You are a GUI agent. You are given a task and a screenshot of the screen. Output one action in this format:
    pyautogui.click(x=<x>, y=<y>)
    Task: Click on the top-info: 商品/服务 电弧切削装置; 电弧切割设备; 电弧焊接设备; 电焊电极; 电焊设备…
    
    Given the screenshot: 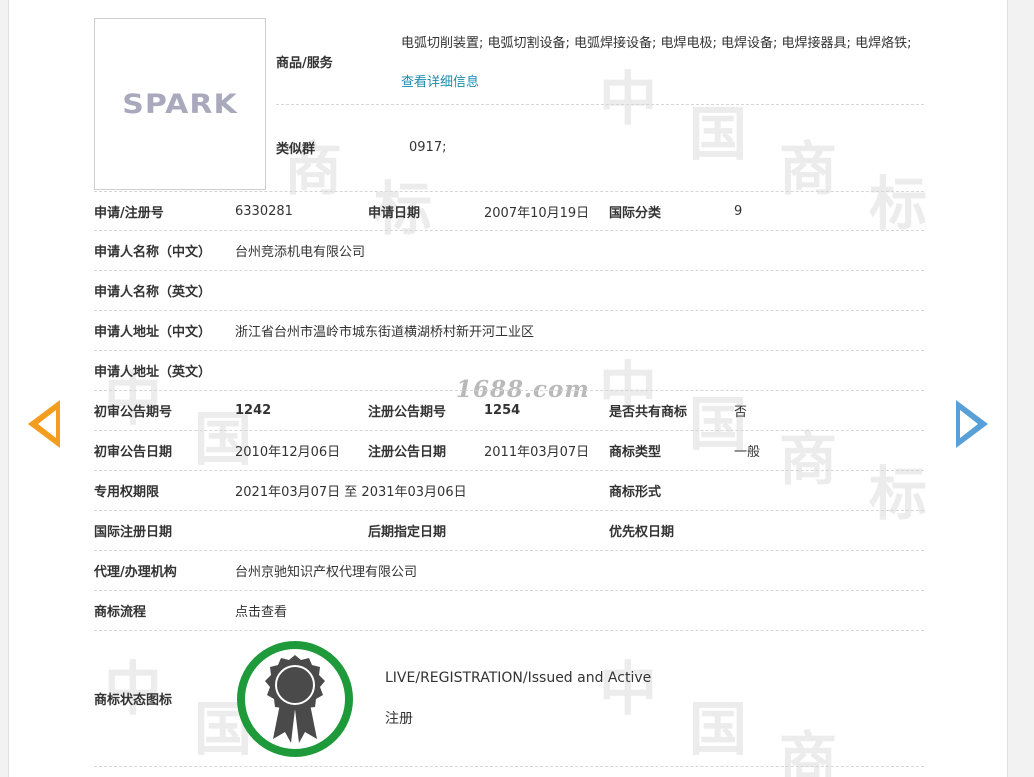 What is the action you would take?
    pyautogui.click(x=600, y=104)
    